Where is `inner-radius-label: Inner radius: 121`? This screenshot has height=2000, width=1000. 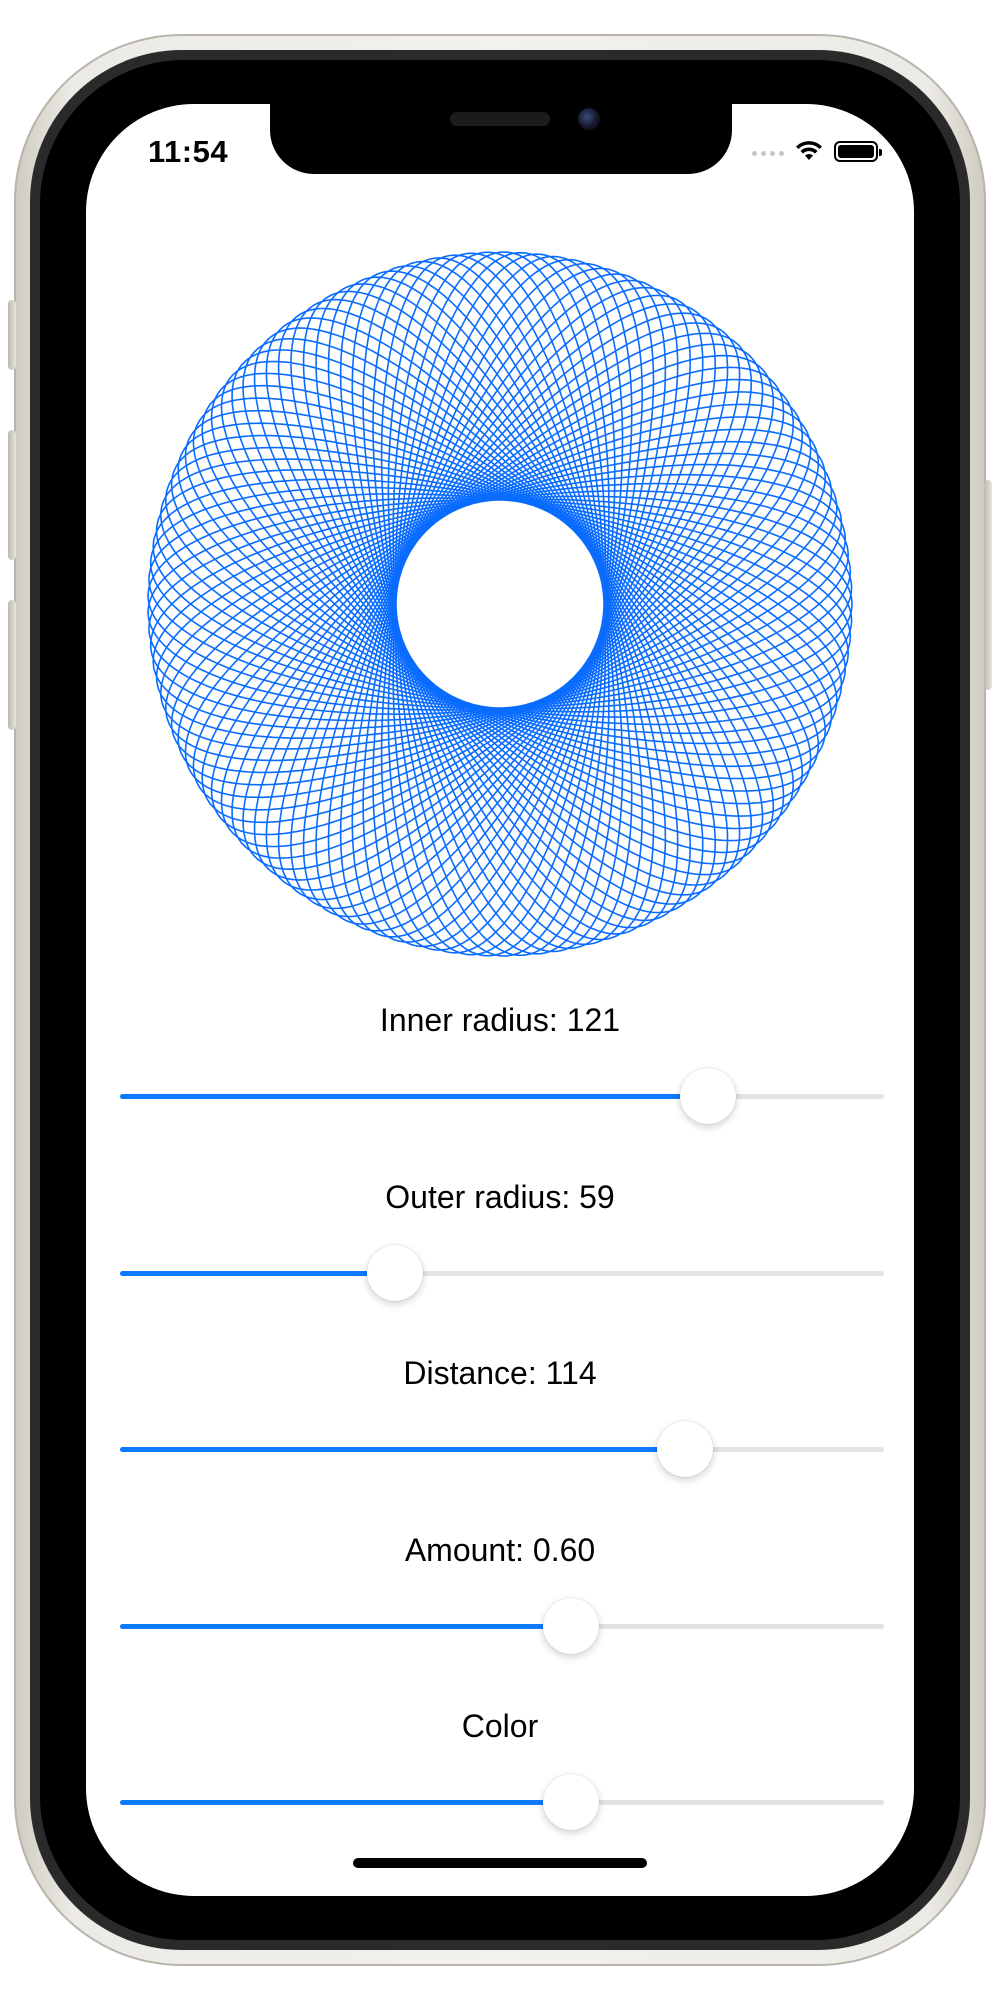 inner-radius-label: Inner radius: 121 is located at coordinates (500, 1020).